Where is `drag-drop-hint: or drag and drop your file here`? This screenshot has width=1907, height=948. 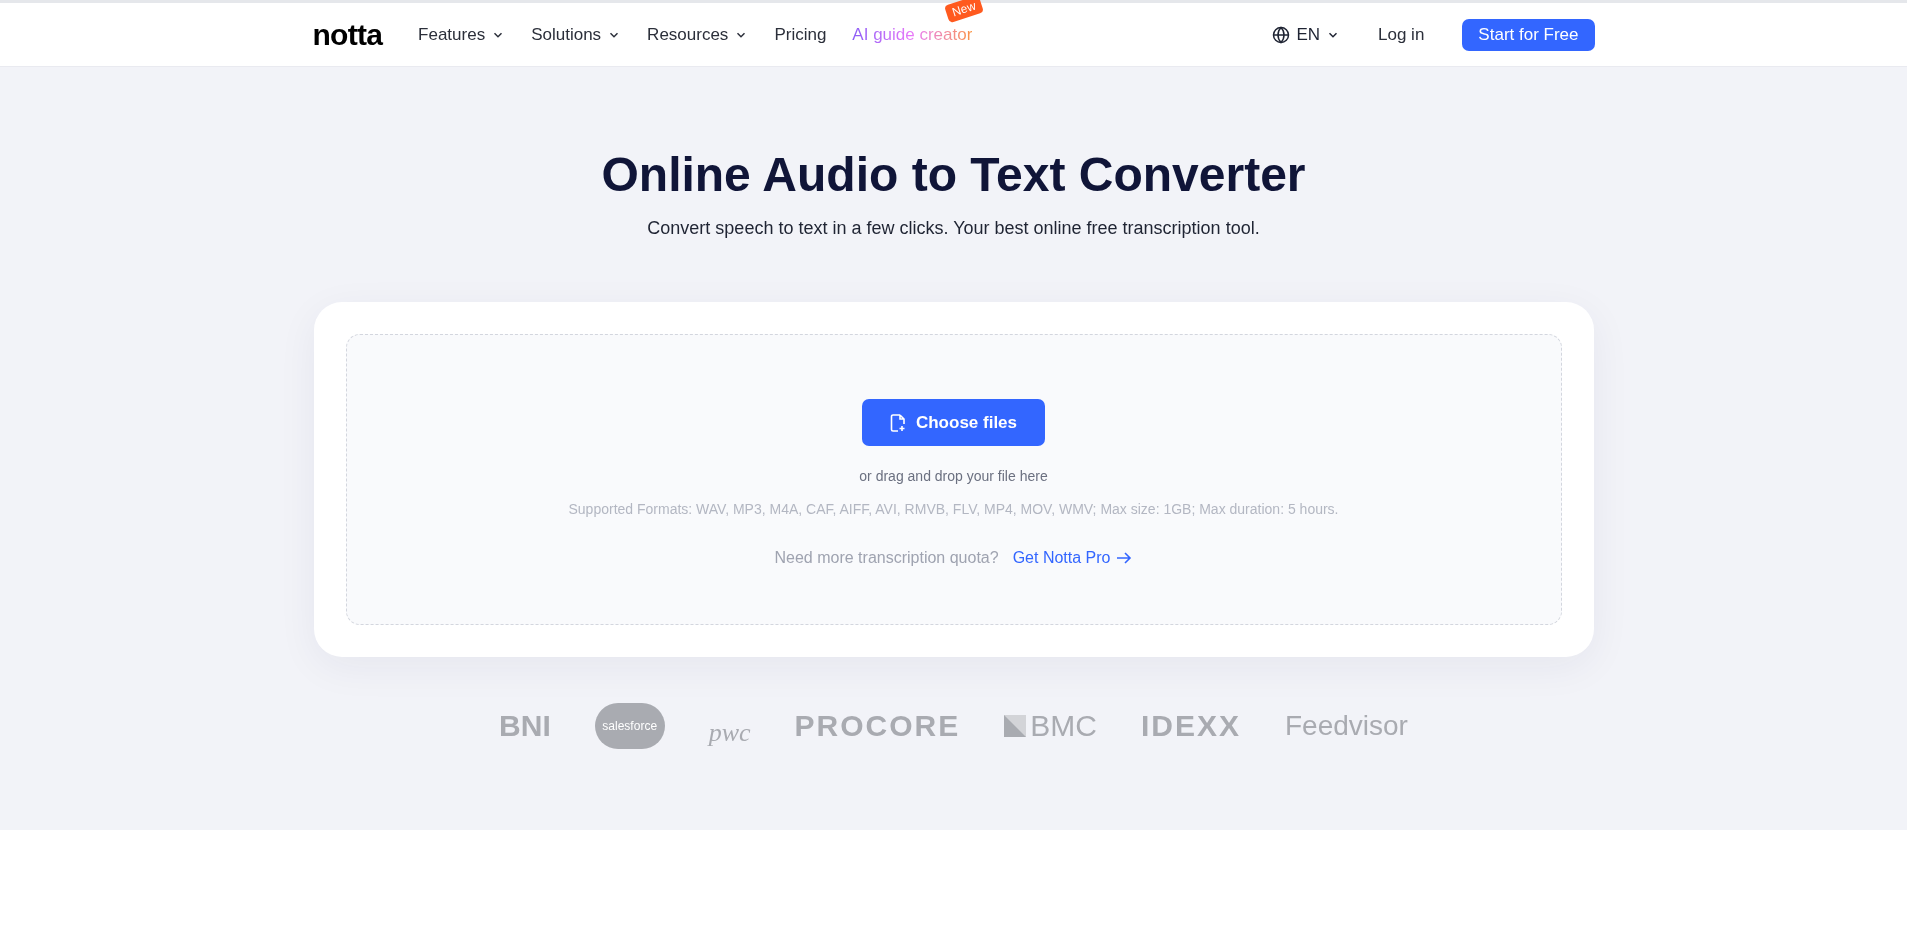 drag-drop-hint: or drag and drop your file here is located at coordinates (953, 476).